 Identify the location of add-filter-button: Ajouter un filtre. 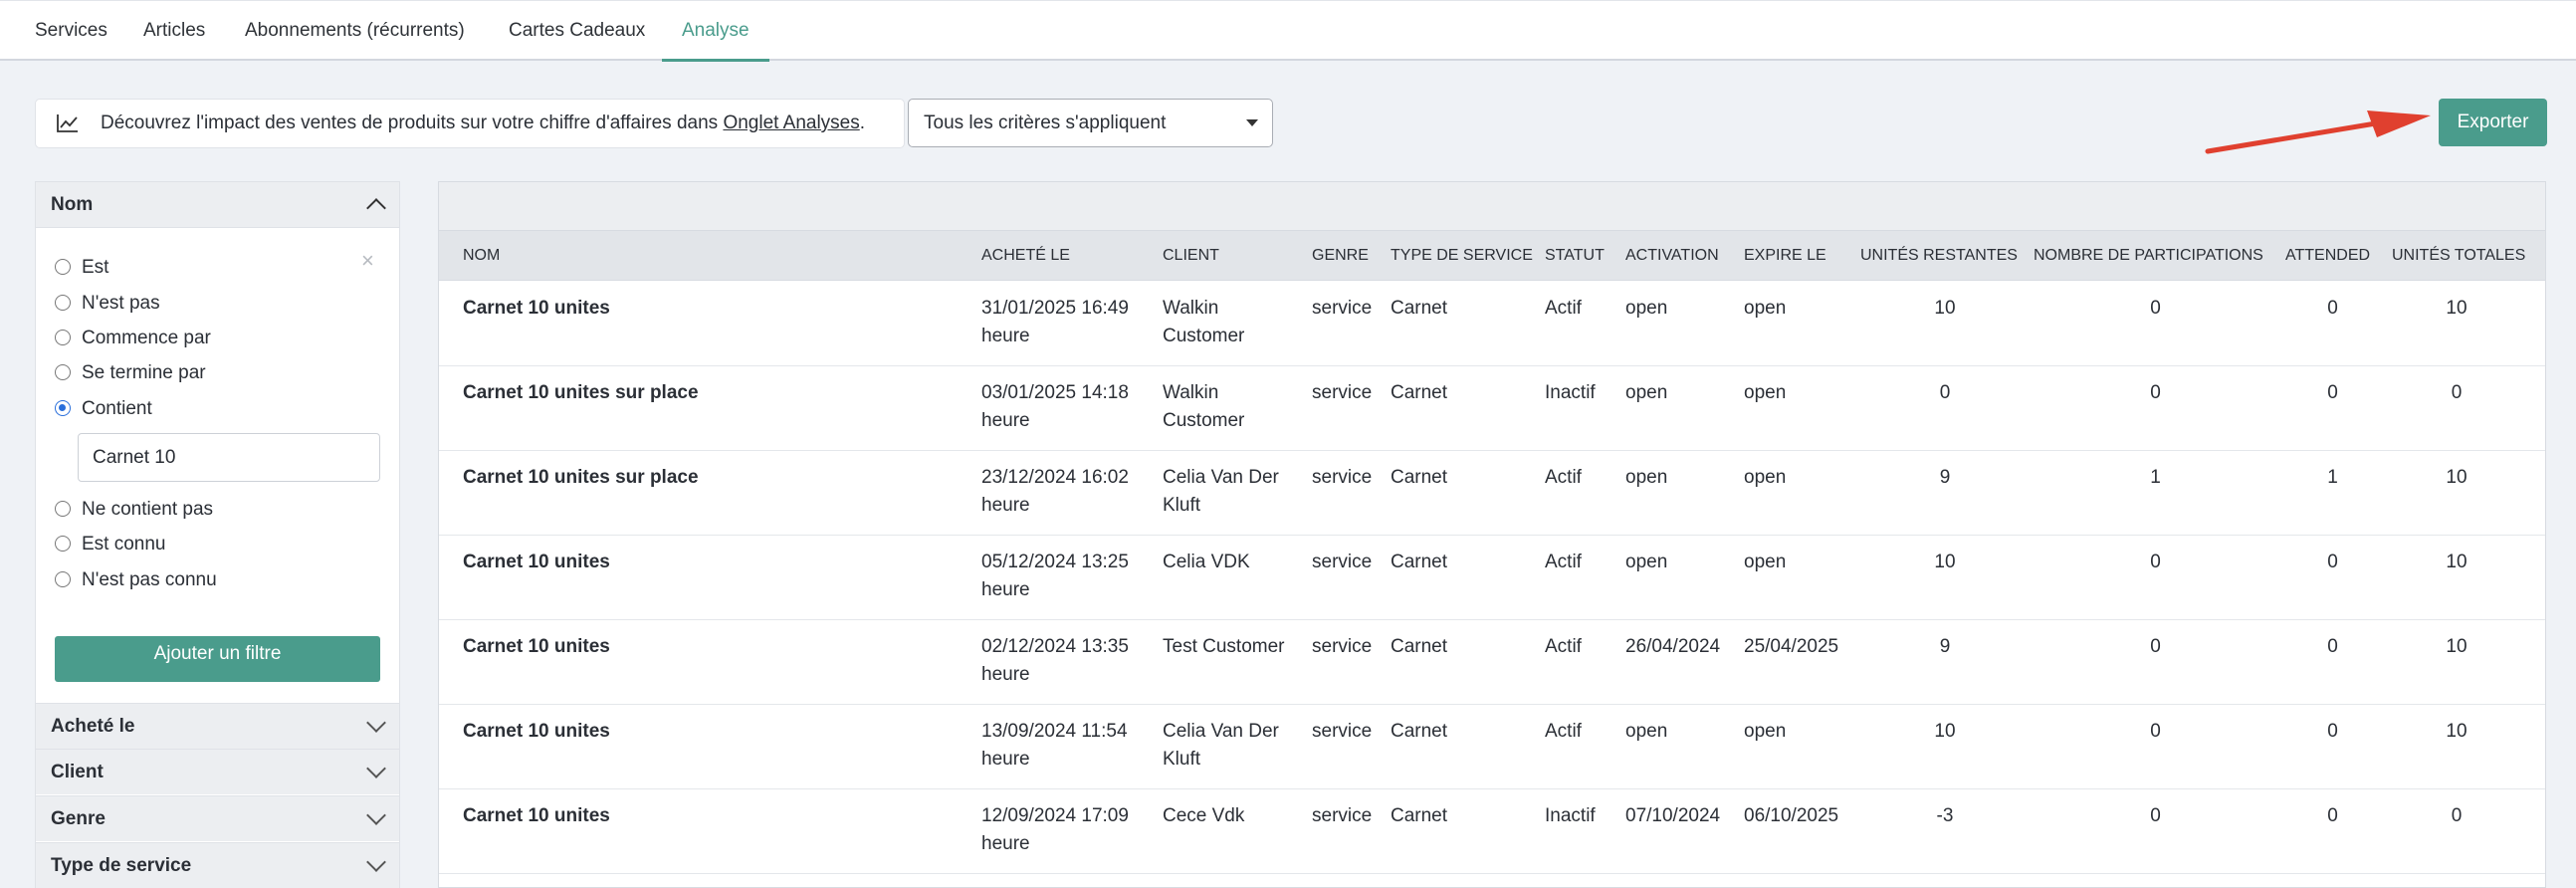
(217, 659).